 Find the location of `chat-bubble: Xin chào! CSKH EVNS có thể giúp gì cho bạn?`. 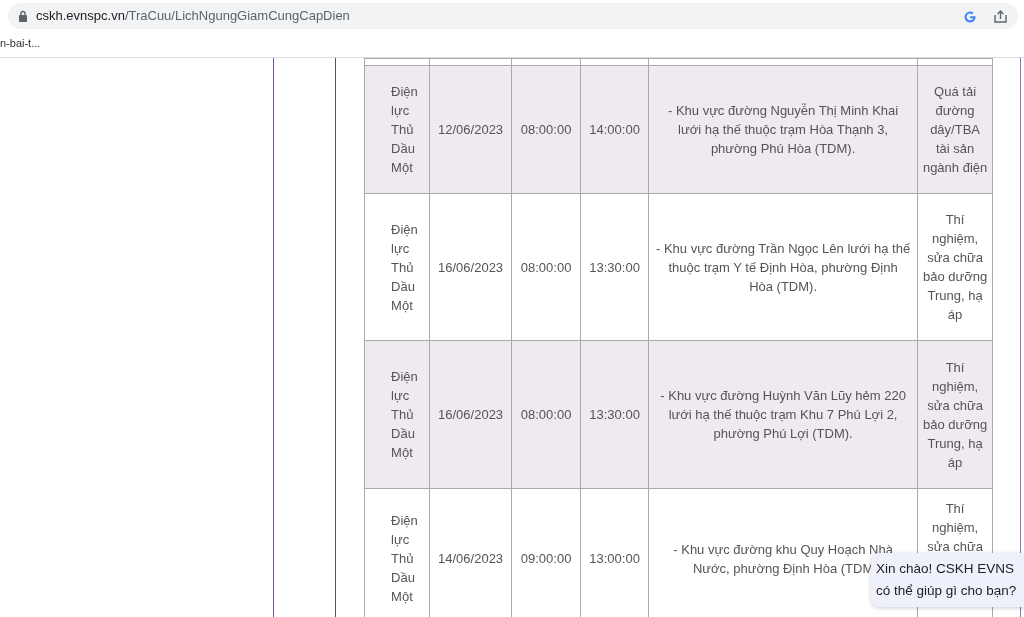

chat-bubble: Xin chào! CSKH EVNS có thể giúp gì cho bạn? is located at coordinates (947, 580).